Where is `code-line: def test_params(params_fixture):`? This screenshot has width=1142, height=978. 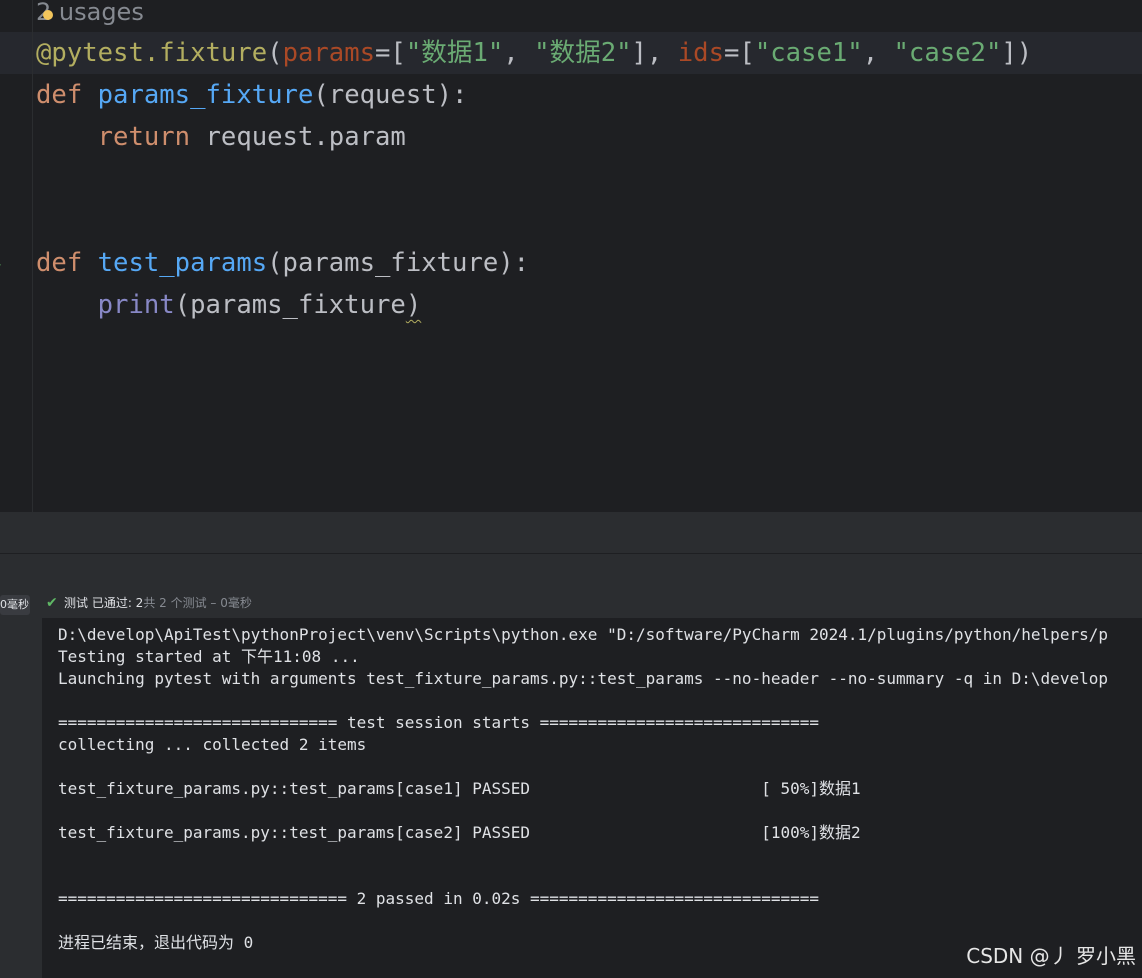
code-line: def test_params(params_fixture): is located at coordinates (282, 263).